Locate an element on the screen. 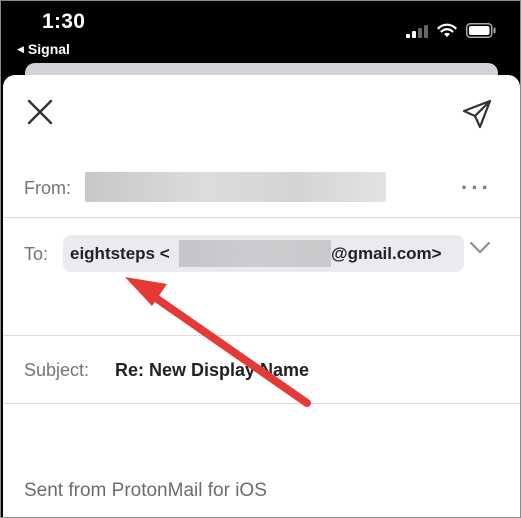 The image size is (521, 518). close-icon is located at coordinates (40, 112).